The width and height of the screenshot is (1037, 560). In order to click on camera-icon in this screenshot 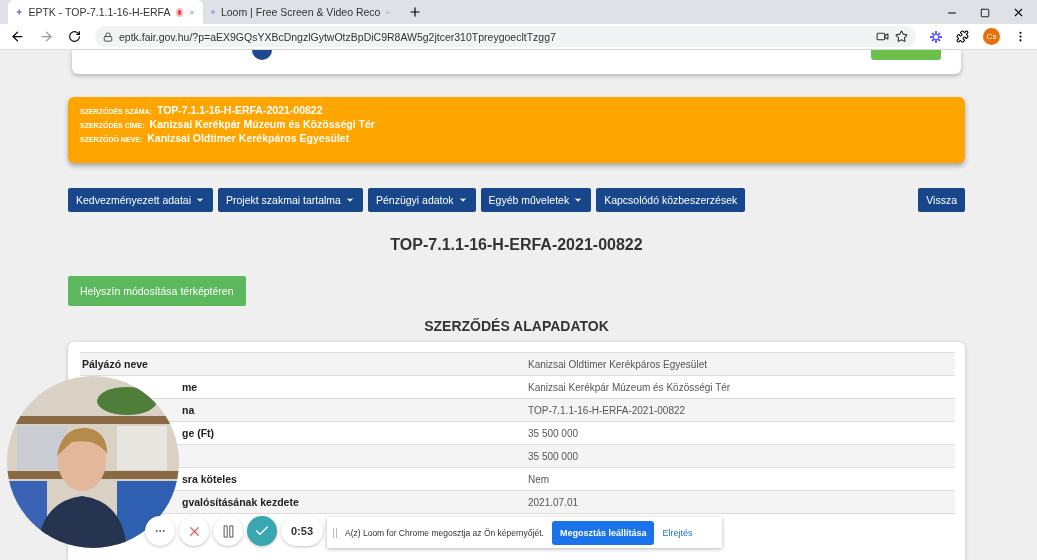, I will do `click(882, 36)`.